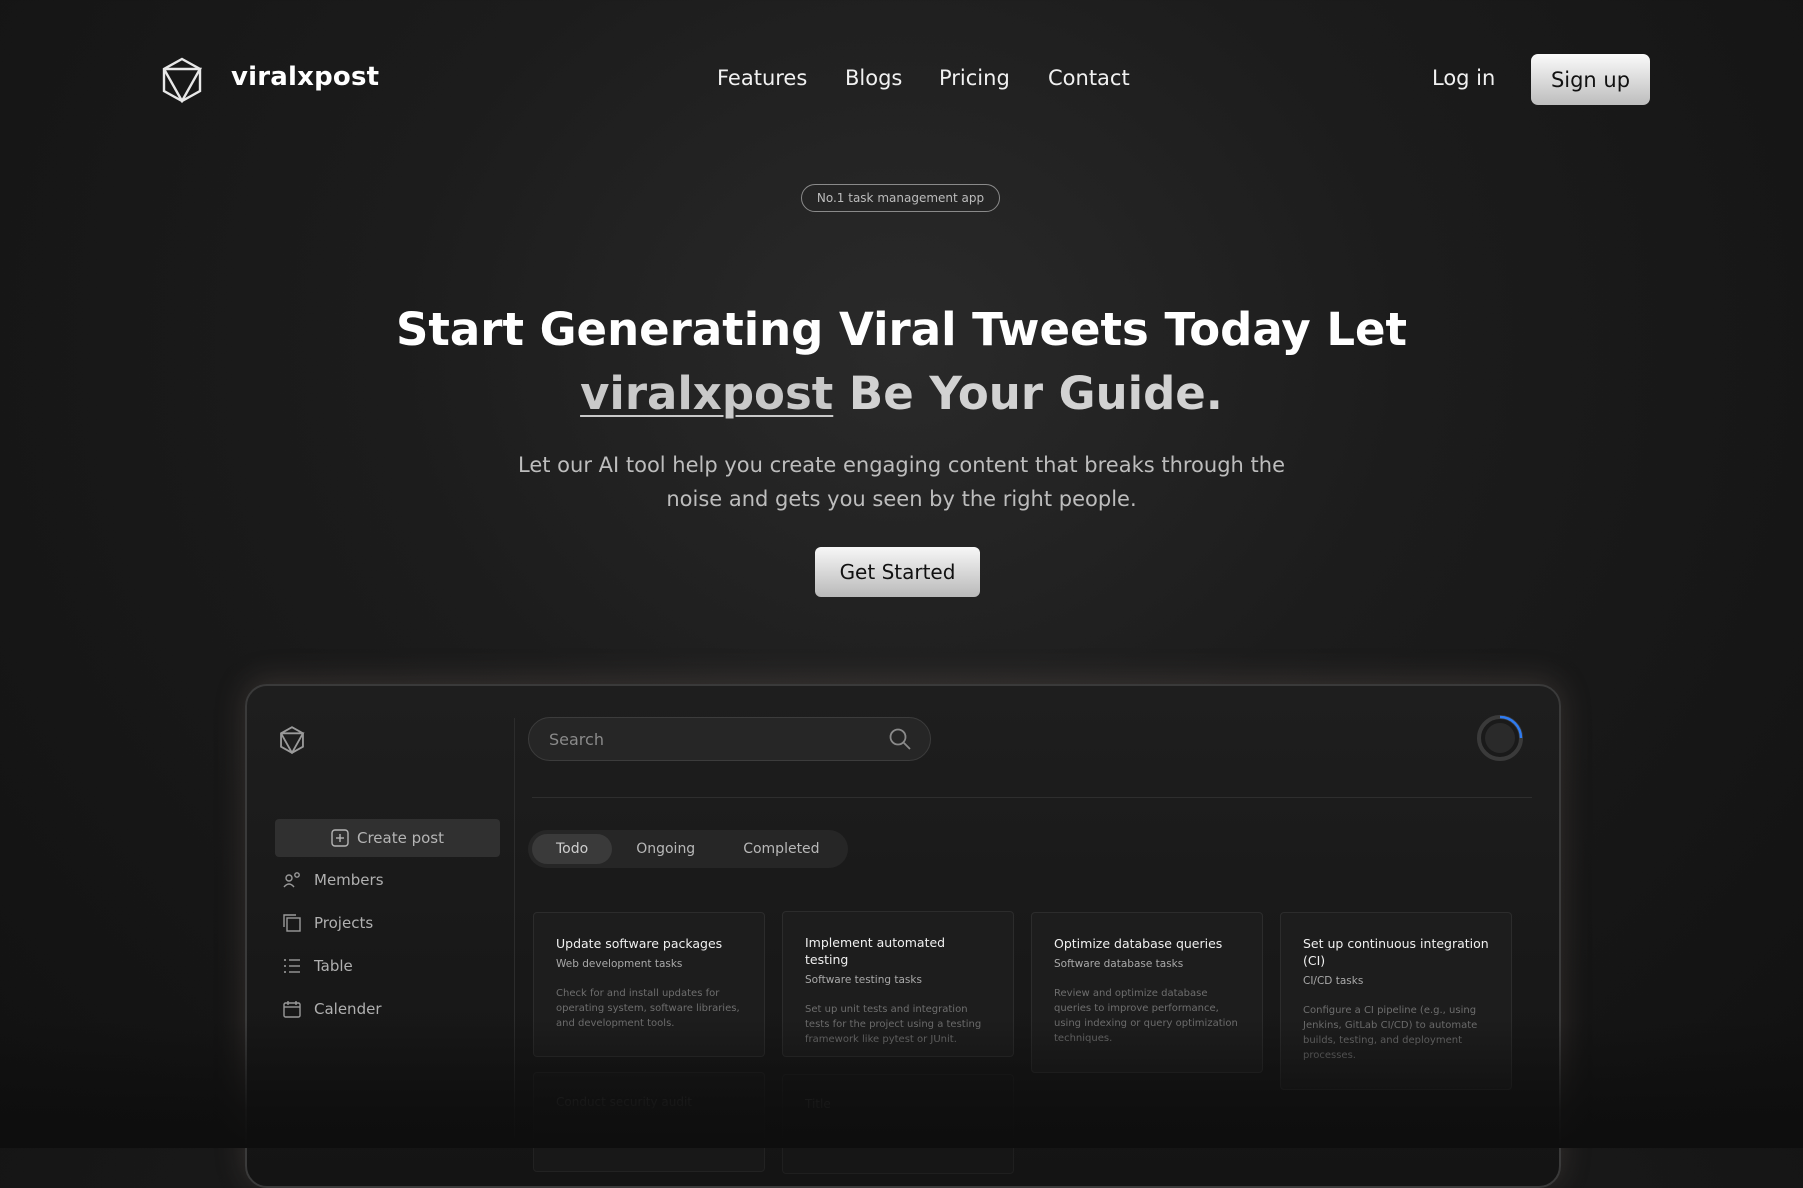  What do you see at coordinates (344, 923) in the screenshot?
I see `sidebar-item-label: Projects` at bounding box center [344, 923].